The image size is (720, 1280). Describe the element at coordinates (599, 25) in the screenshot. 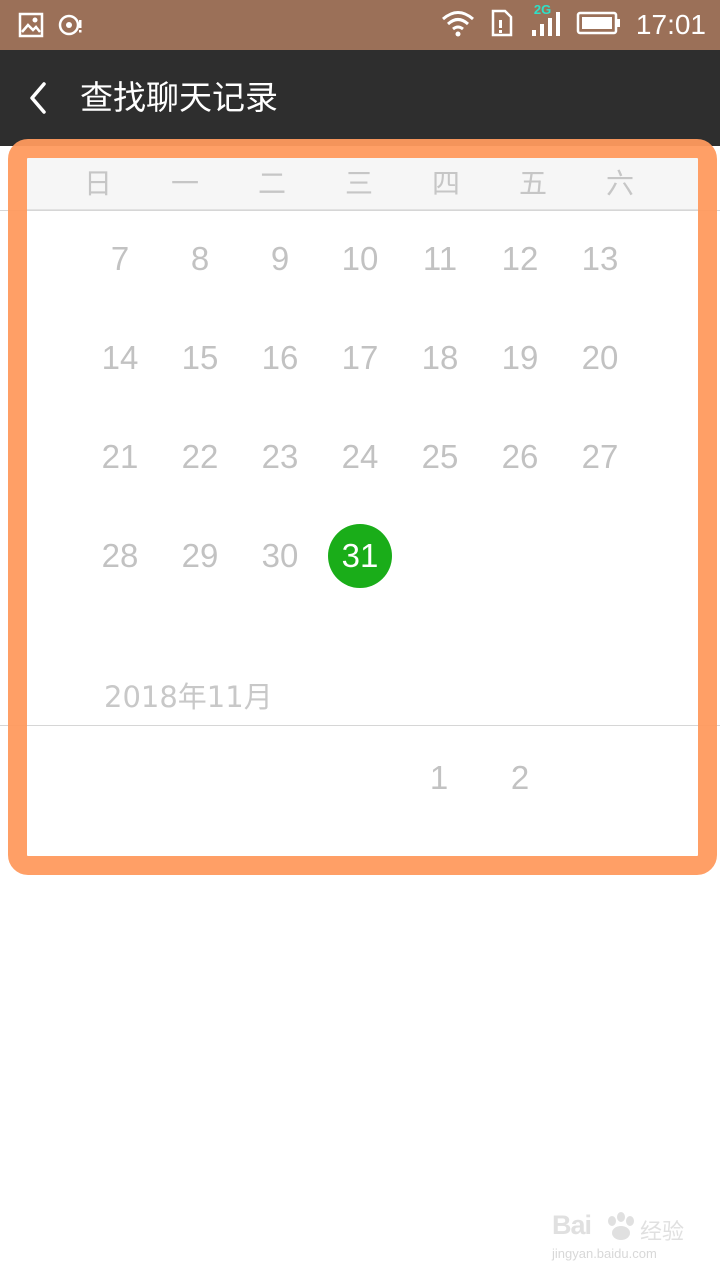

I see `battery-icon` at that location.